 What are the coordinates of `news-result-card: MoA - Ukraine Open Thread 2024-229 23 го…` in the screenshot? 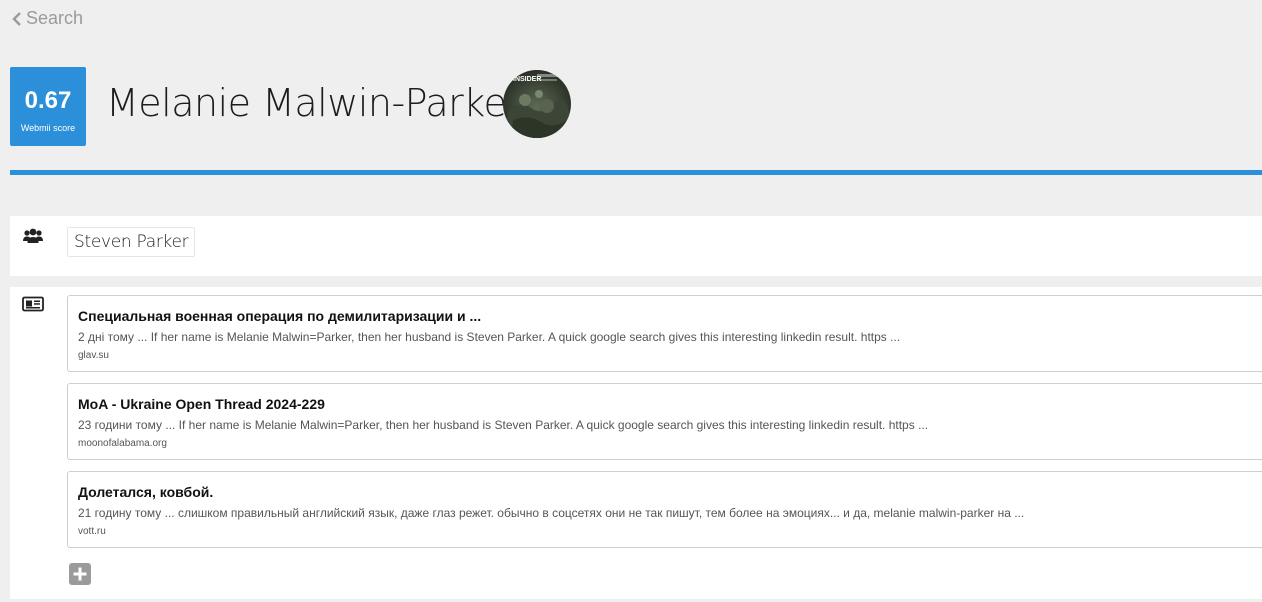 It's located at (664, 421).